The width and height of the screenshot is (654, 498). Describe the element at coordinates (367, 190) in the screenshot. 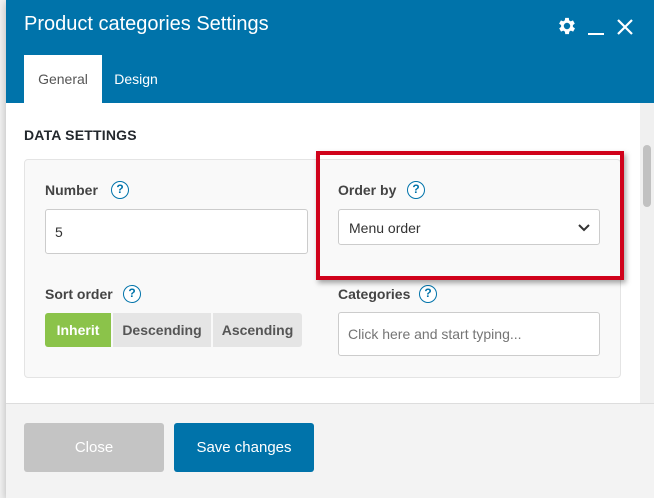

I see `order-by-label: Order by` at that location.